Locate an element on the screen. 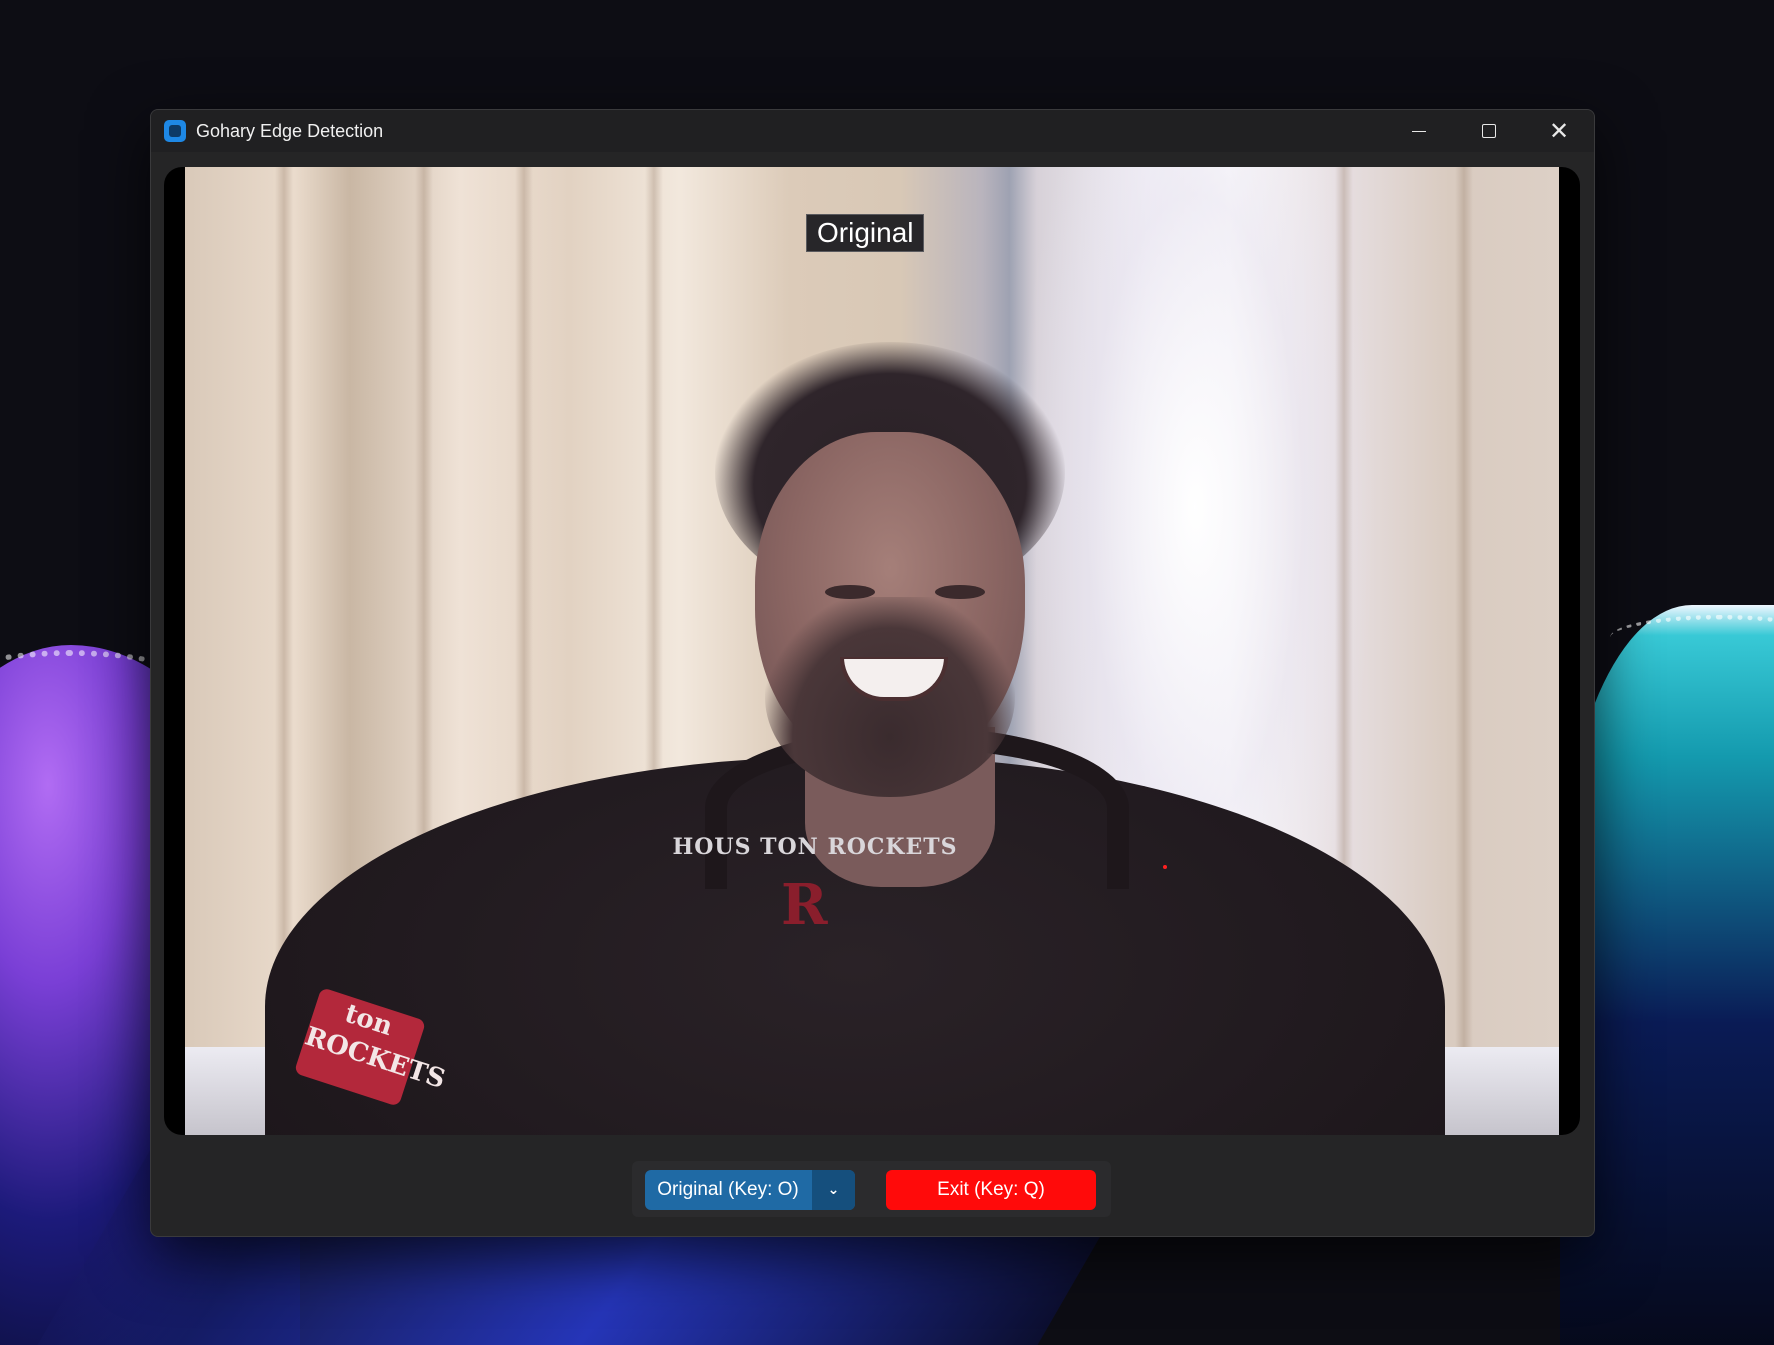 Image resolution: width=1774 pixels, height=1345 pixels. close-button: ✕ is located at coordinates (1559, 131).